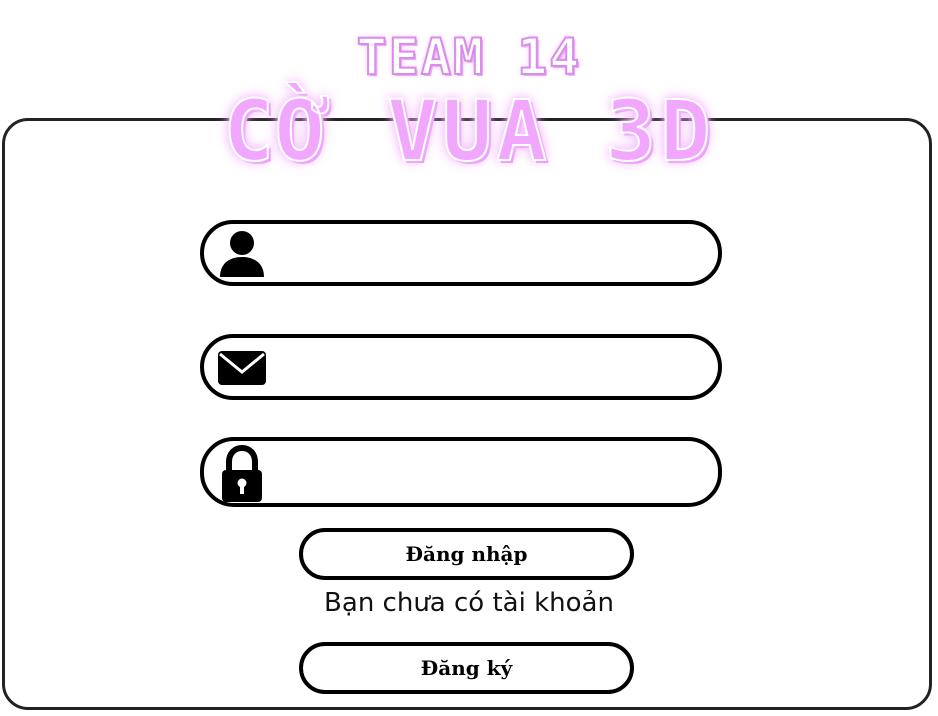 The height and width of the screenshot is (716, 938). I want to click on password-input, so click(486, 472).